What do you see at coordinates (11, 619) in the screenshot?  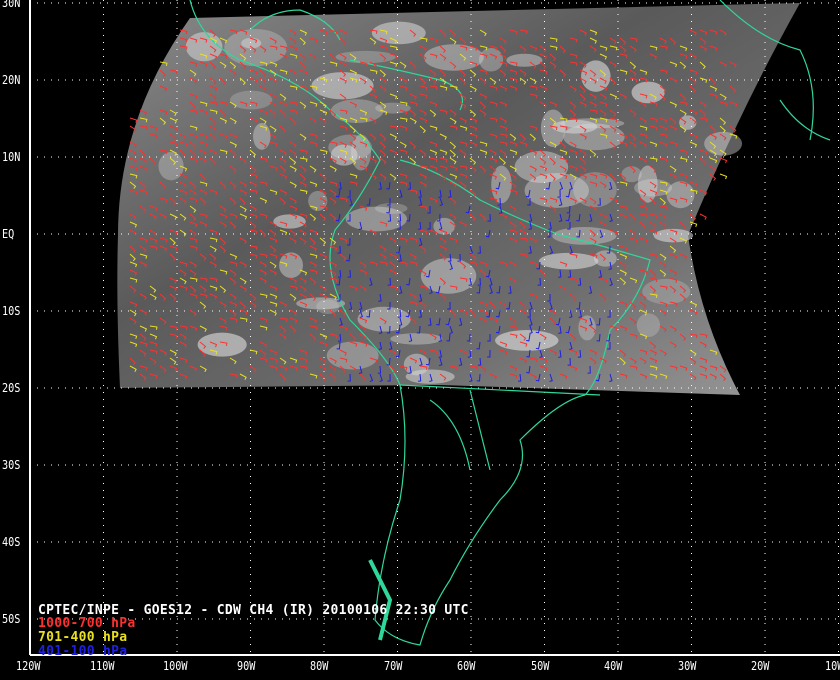 I see `lat-label: 50S` at bounding box center [11, 619].